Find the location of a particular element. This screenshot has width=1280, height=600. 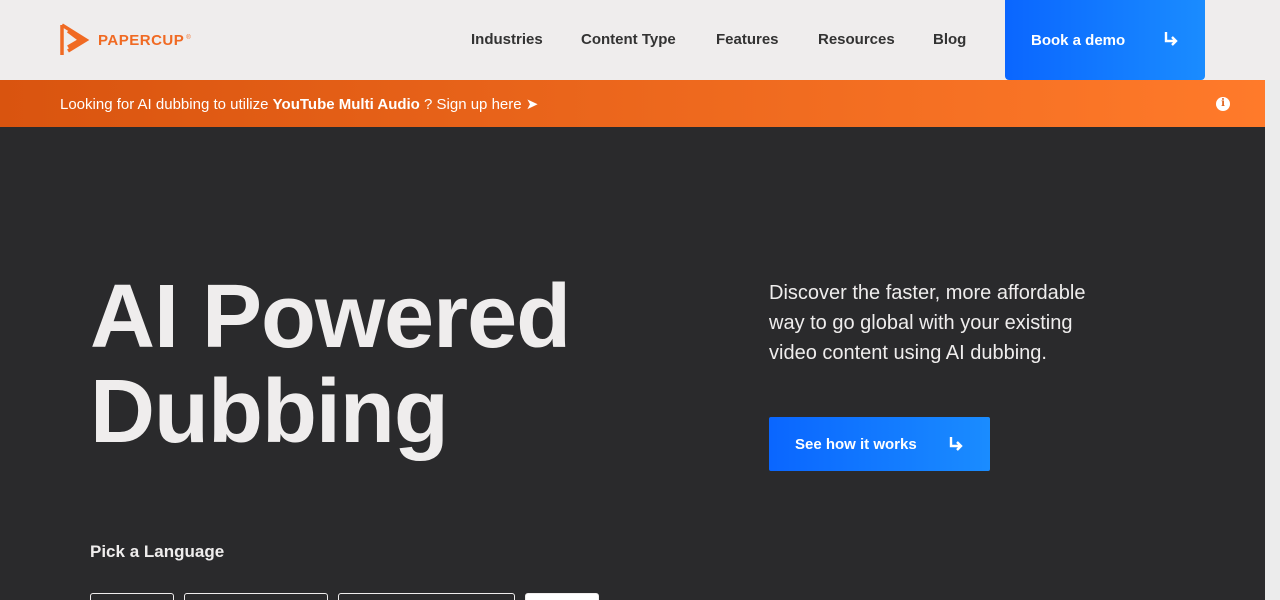

book-demo-button: Book a demo is located at coordinates (1105, 40).